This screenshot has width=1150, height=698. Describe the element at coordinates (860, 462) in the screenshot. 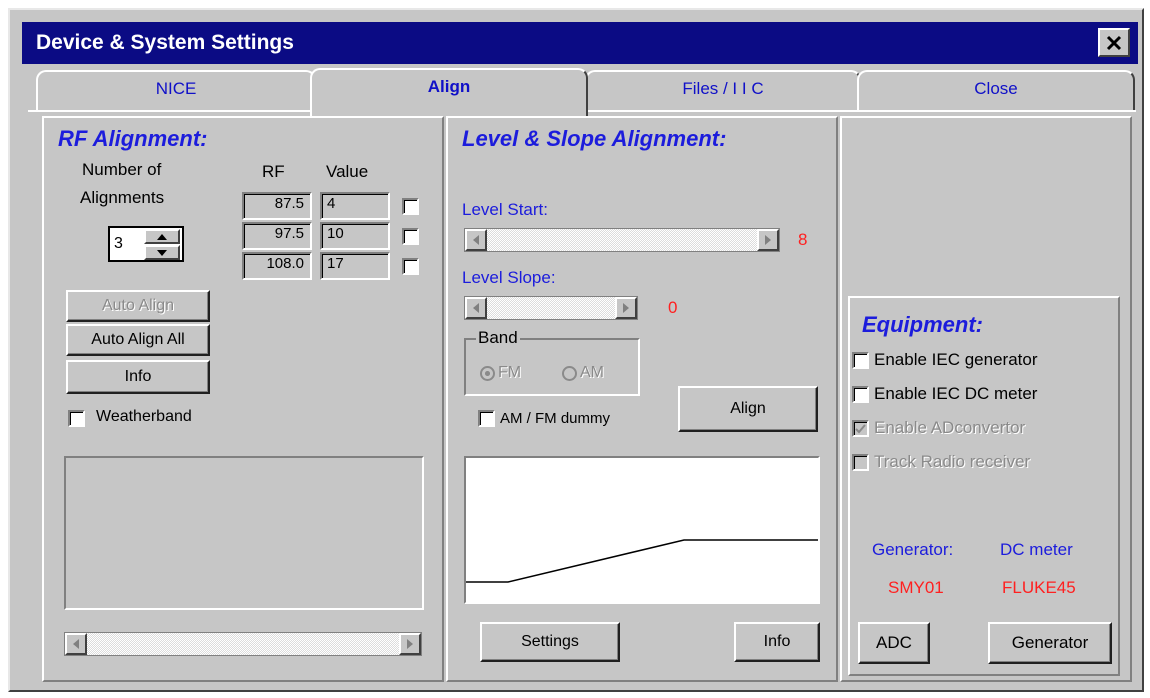

I see `track-radio-receiver-checkbox` at that location.